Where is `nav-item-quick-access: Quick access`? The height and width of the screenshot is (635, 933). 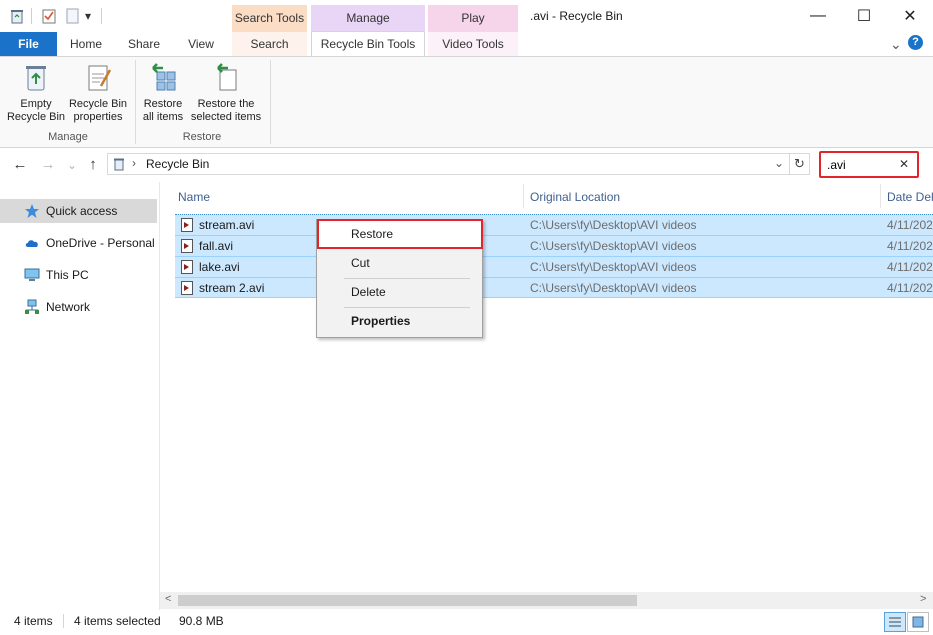 nav-item-quick-access: Quick access is located at coordinates (78, 211).